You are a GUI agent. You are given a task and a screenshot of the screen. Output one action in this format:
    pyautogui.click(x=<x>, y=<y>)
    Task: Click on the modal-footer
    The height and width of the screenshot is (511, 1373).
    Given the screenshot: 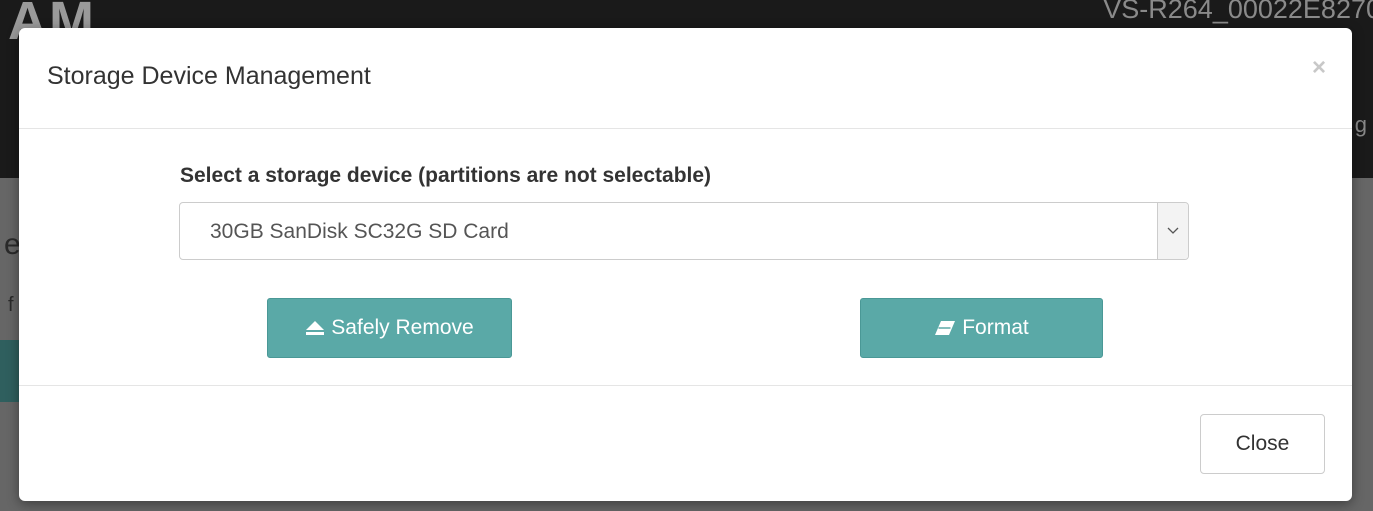 What is the action you would take?
    pyautogui.click(x=685, y=385)
    